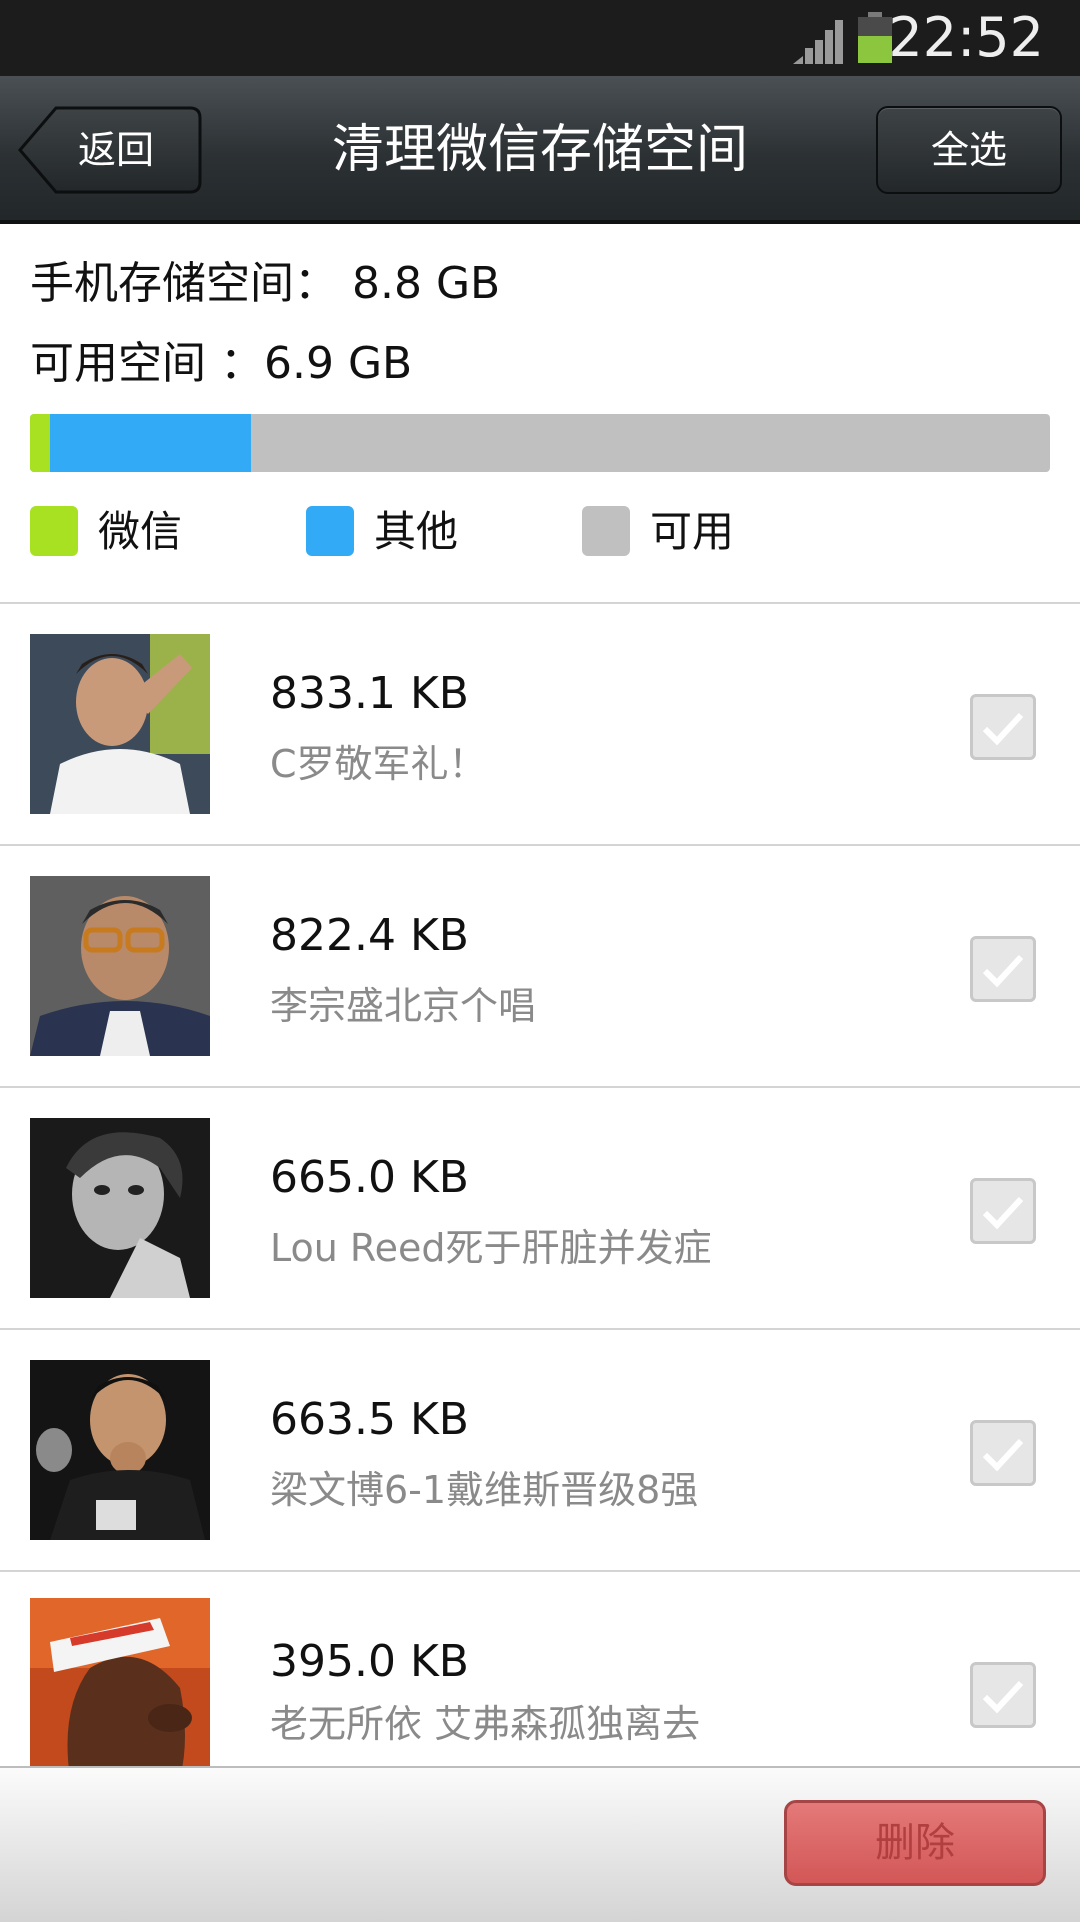 The height and width of the screenshot is (1922, 1080). I want to click on available-storage-label: 可用空间 ：, so click(147, 363).